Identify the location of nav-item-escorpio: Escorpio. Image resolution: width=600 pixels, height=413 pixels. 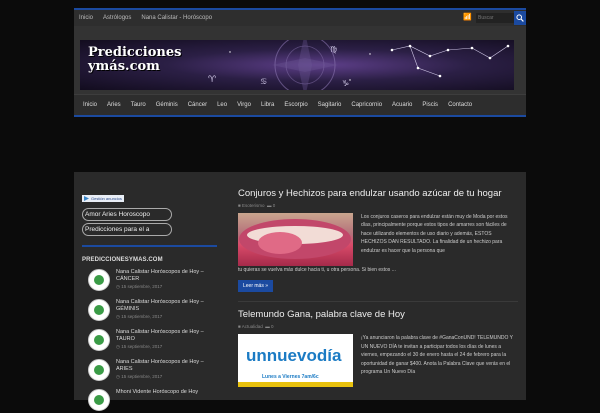
(295, 105).